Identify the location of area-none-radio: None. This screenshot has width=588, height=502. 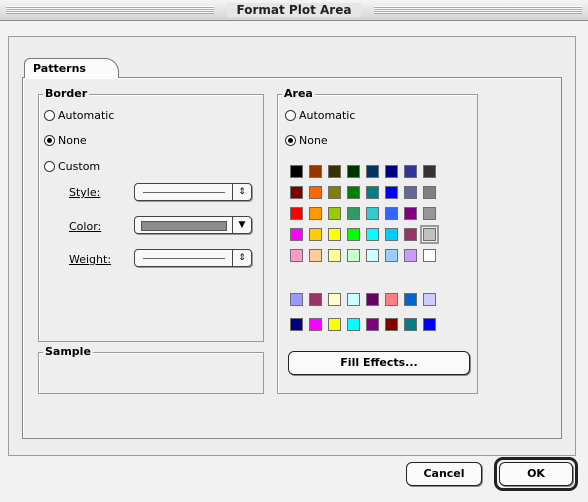
(306, 140).